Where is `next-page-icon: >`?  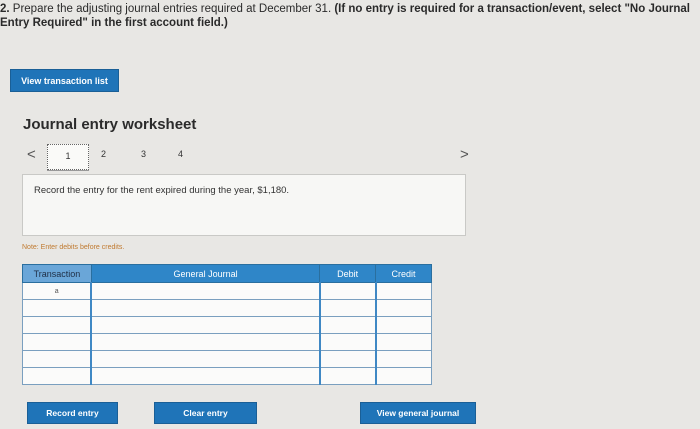 next-page-icon: > is located at coordinates (464, 154).